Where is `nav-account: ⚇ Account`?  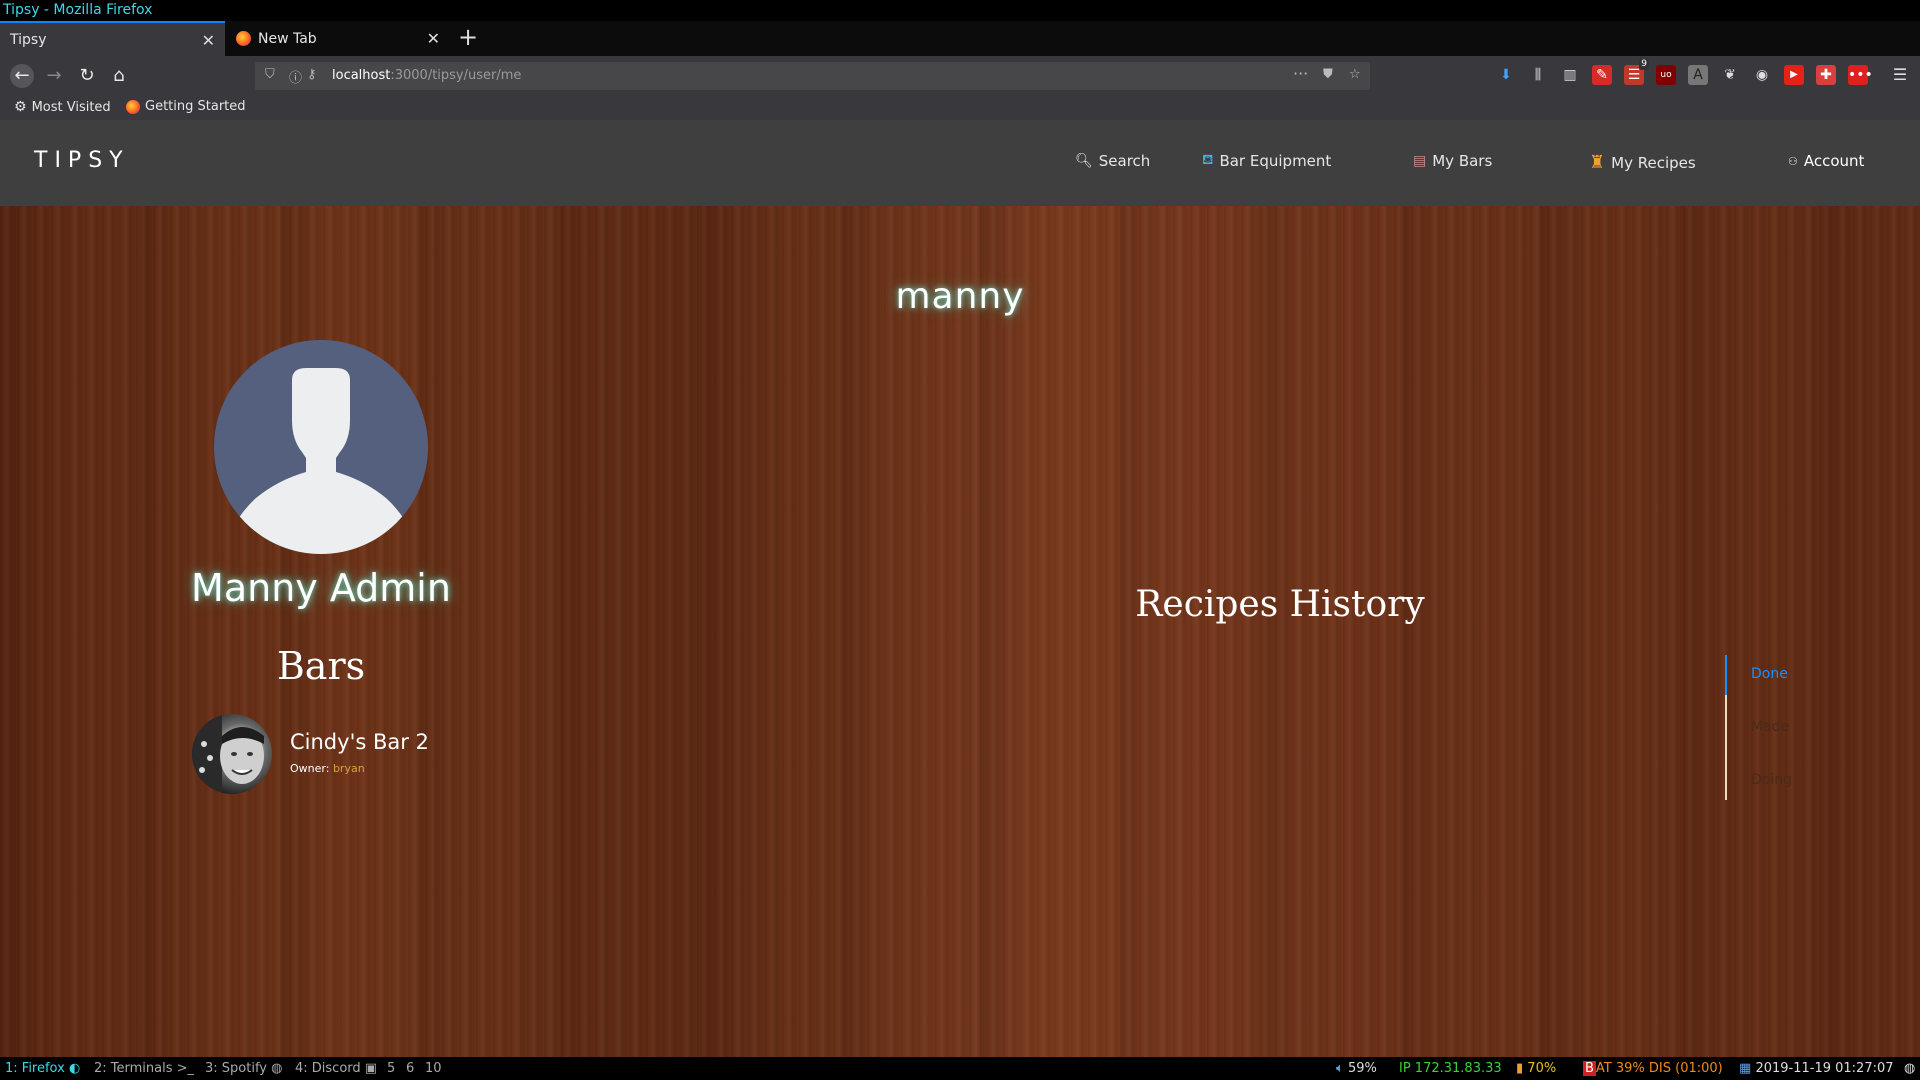 nav-account: ⚇ Account is located at coordinates (1826, 161).